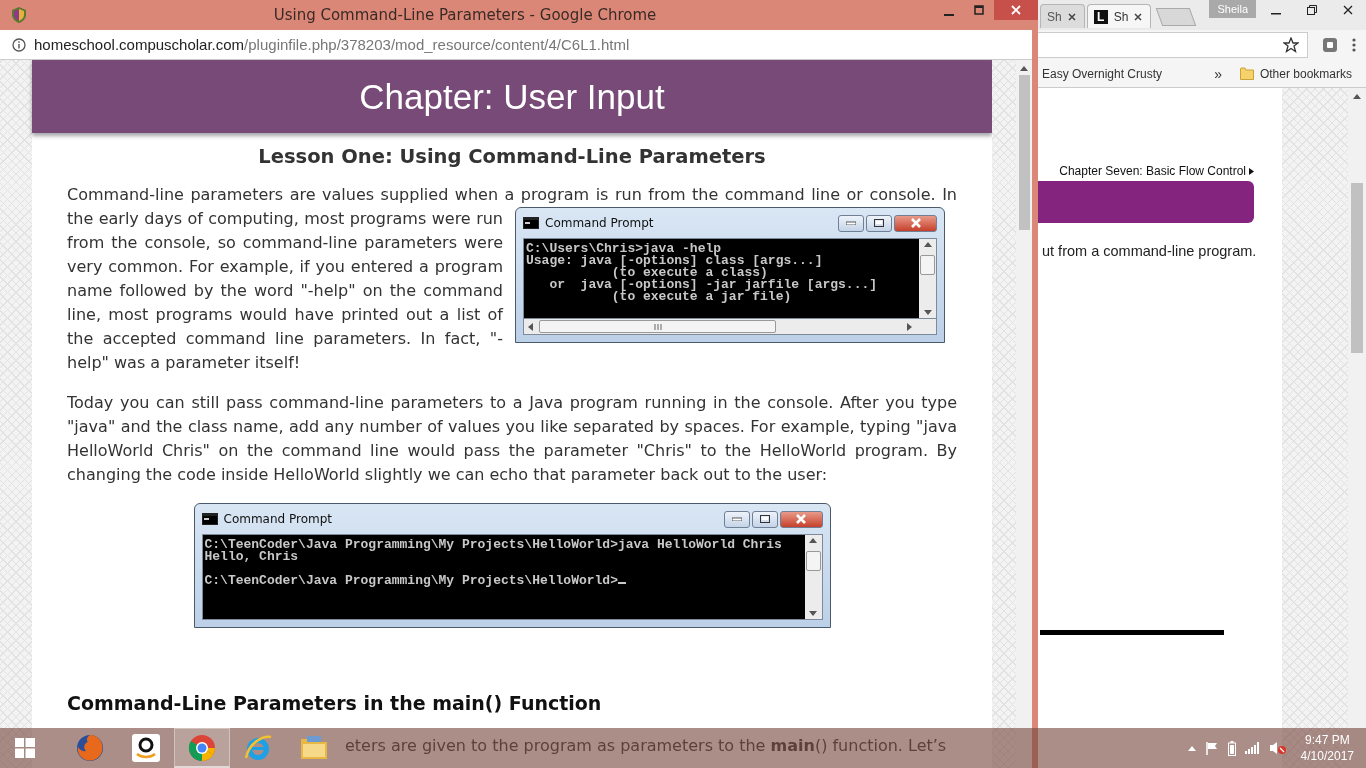 The width and height of the screenshot is (1366, 768). What do you see at coordinates (909, 326) in the screenshot?
I see `arrow-right-icon` at bounding box center [909, 326].